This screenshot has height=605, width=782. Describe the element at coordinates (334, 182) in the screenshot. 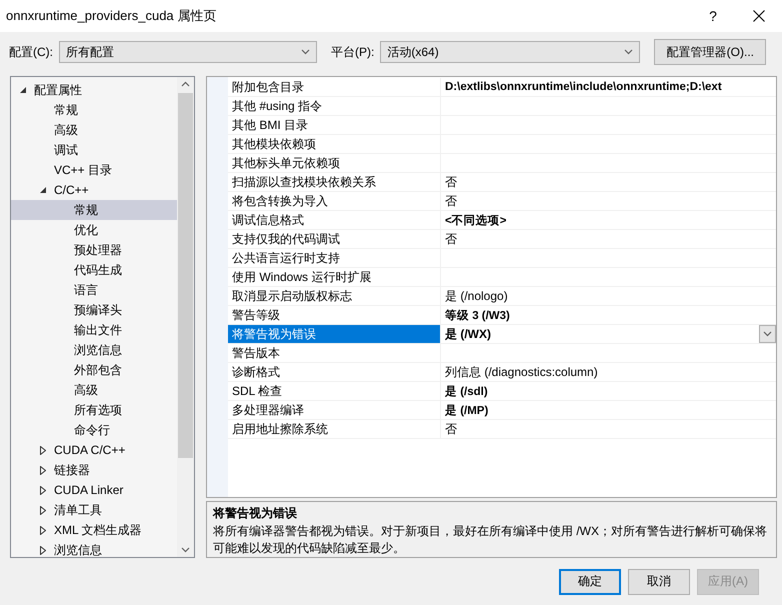

I see `property-name: 扫描源以查找模块依赖关系` at that location.